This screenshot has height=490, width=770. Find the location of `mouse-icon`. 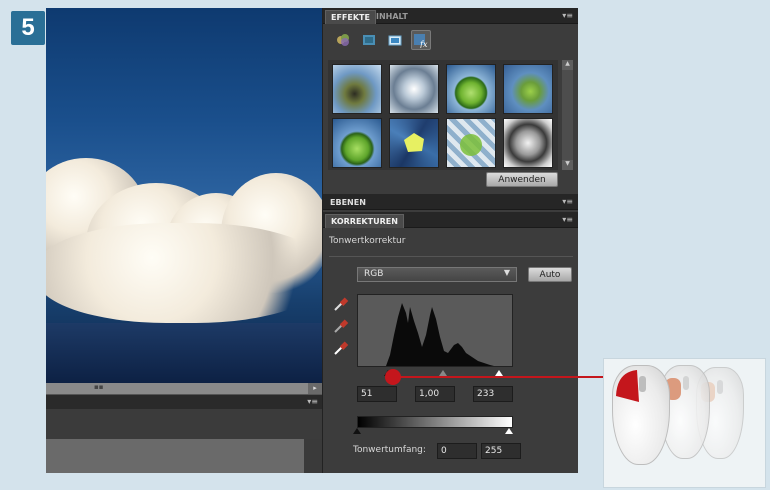

mouse-icon is located at coordinates (641, 415).